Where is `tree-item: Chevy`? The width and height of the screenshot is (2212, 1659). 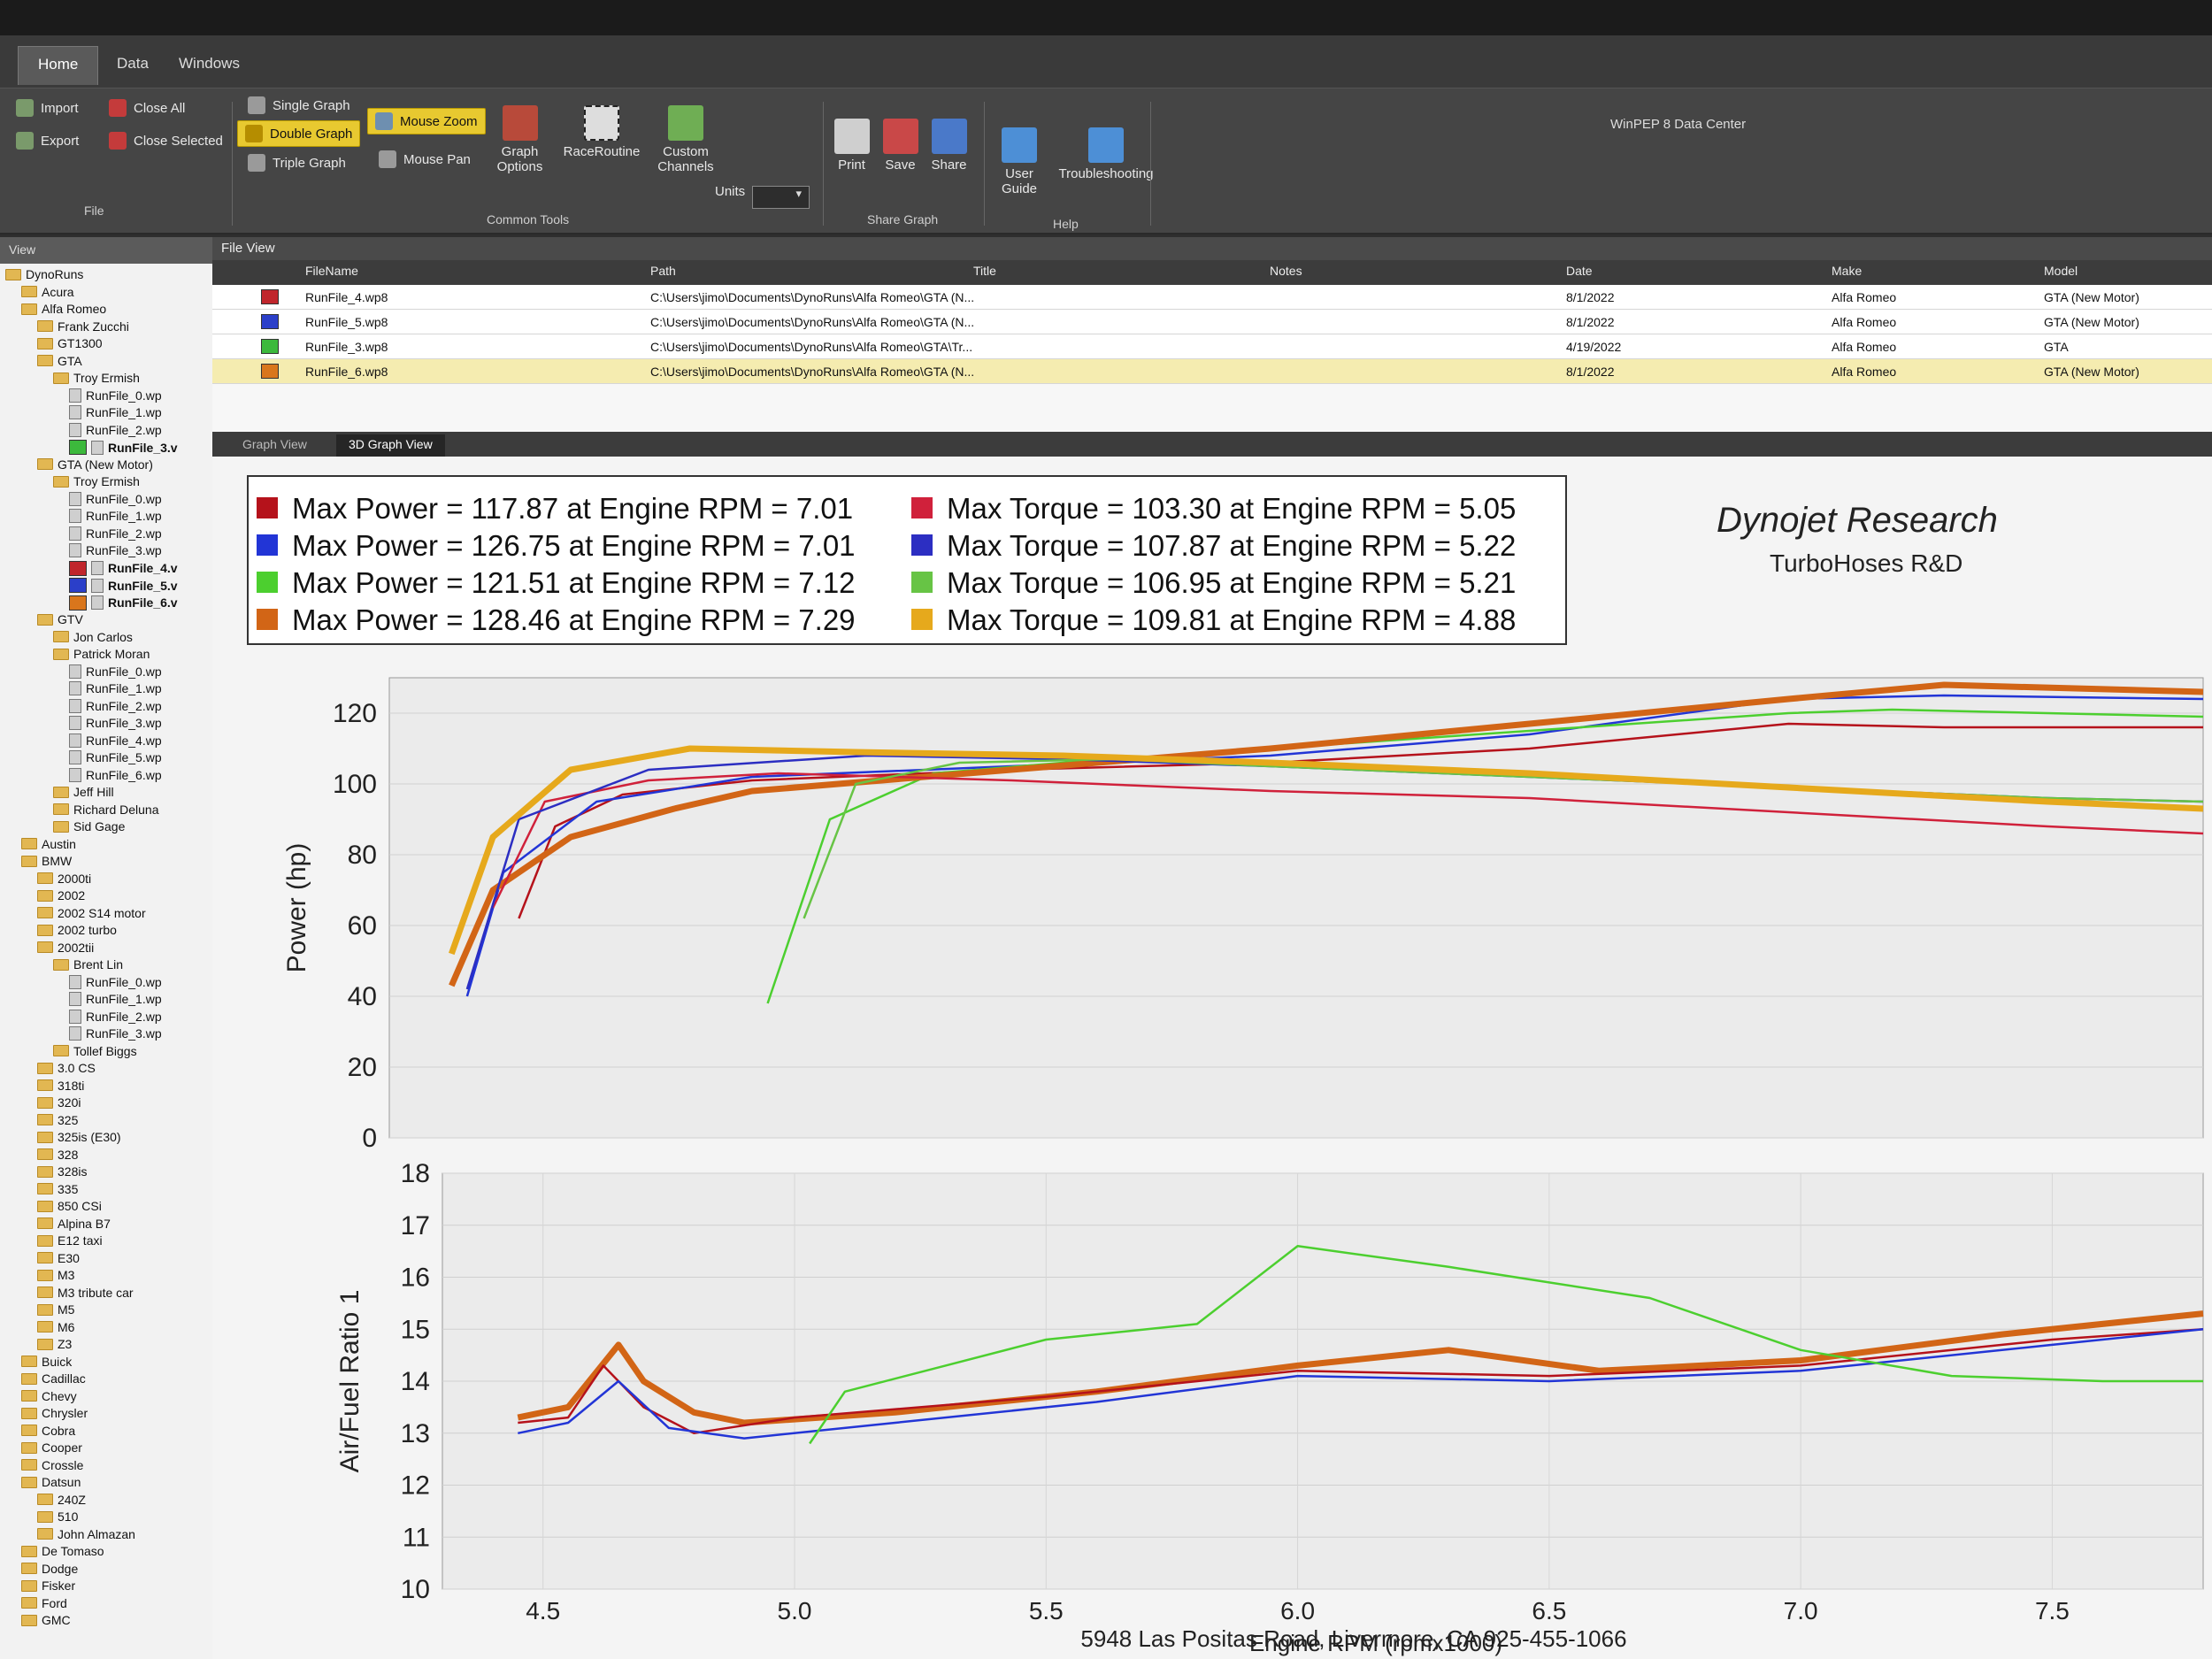
tree-item: Chevy is located at coordinates (49, 1396).